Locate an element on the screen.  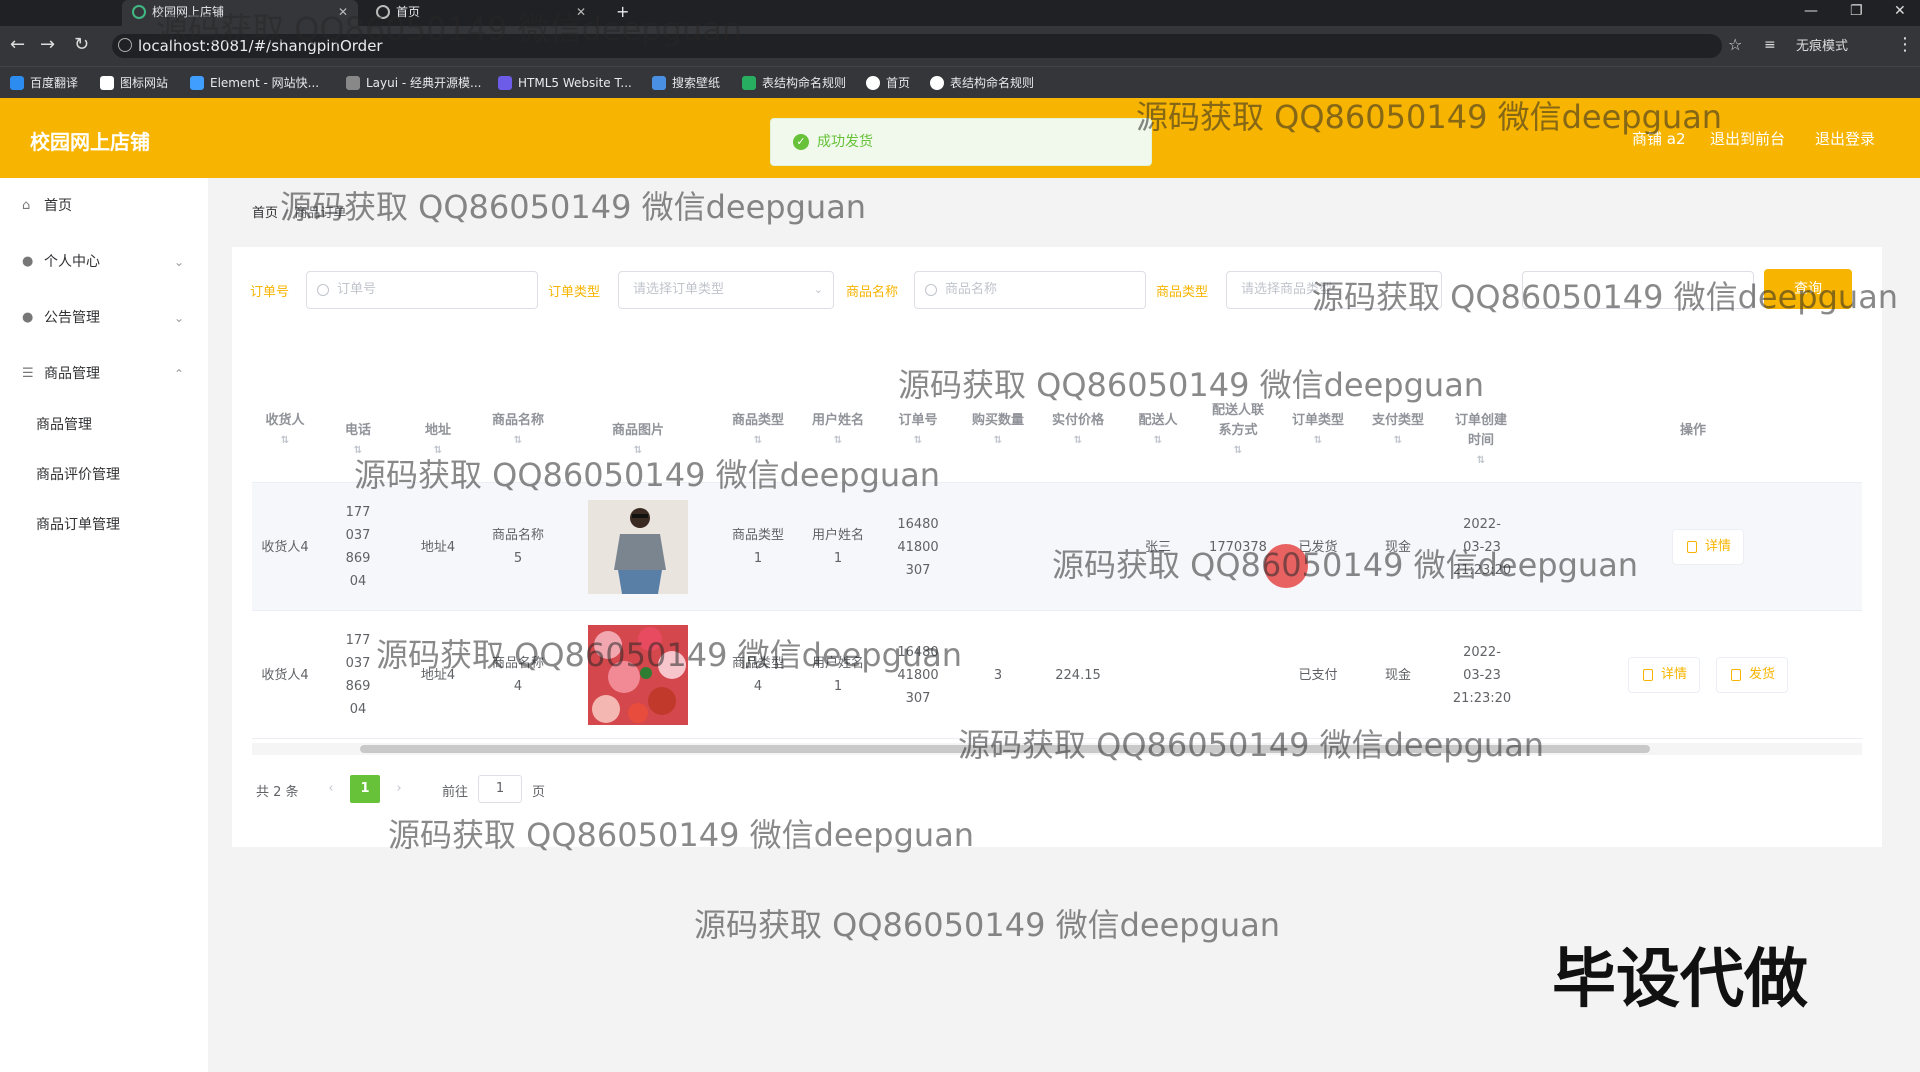
col-order-no: 订单号 ⇅ is located at coordinates (918, 435).